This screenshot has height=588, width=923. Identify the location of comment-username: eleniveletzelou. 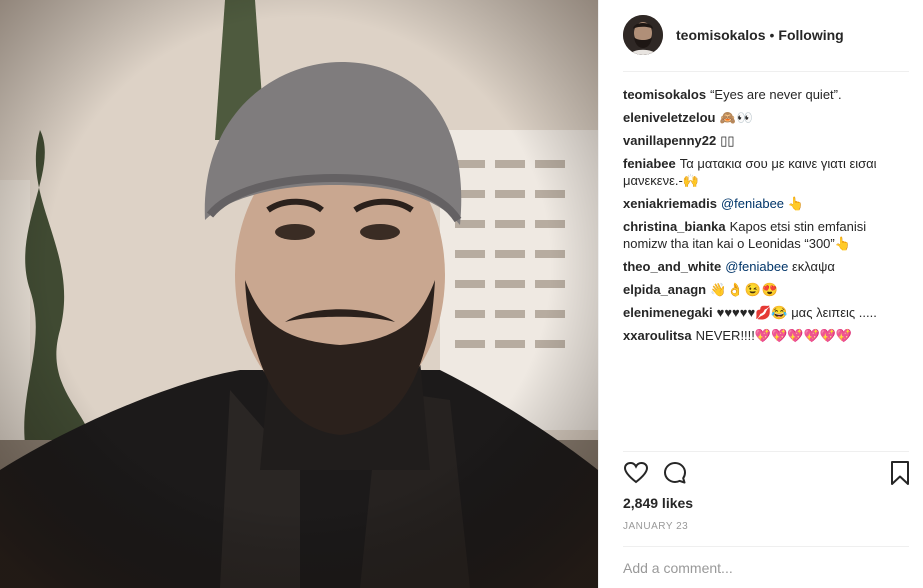
(669, 117).